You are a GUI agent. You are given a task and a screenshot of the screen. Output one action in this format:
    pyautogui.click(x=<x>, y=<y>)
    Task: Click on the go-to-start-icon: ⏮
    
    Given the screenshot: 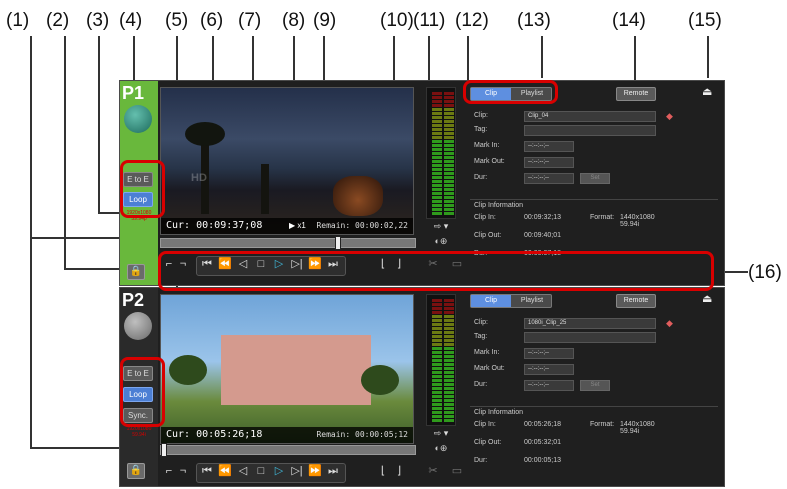 What is the action you would take?
    pyautogui.click(x=207, y=471)
    